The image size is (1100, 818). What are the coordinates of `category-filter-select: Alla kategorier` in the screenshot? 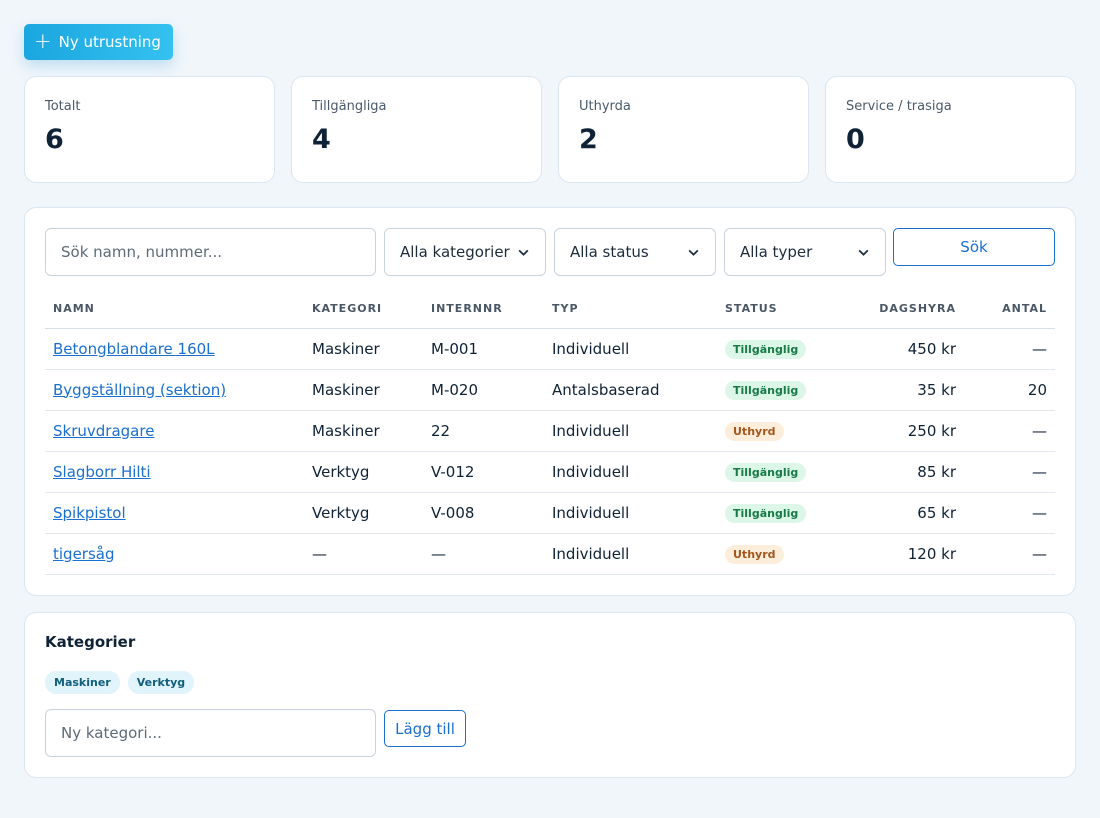 It's located at (465, 252).